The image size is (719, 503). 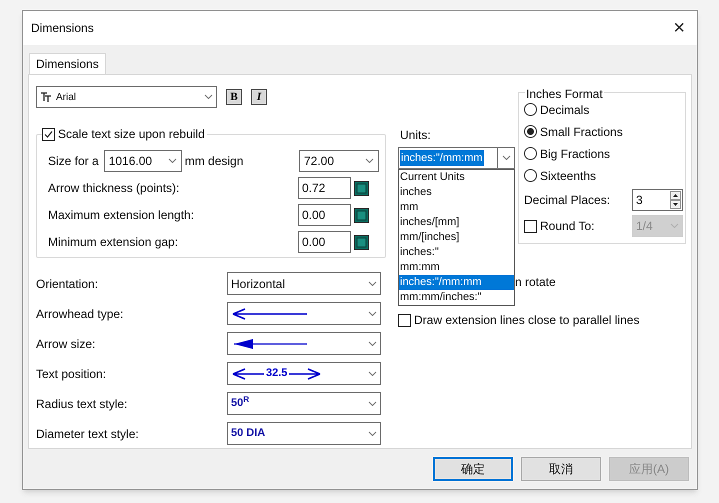 I want to click on list-option: mm:mm/inches:", so click(x=456, y=297).